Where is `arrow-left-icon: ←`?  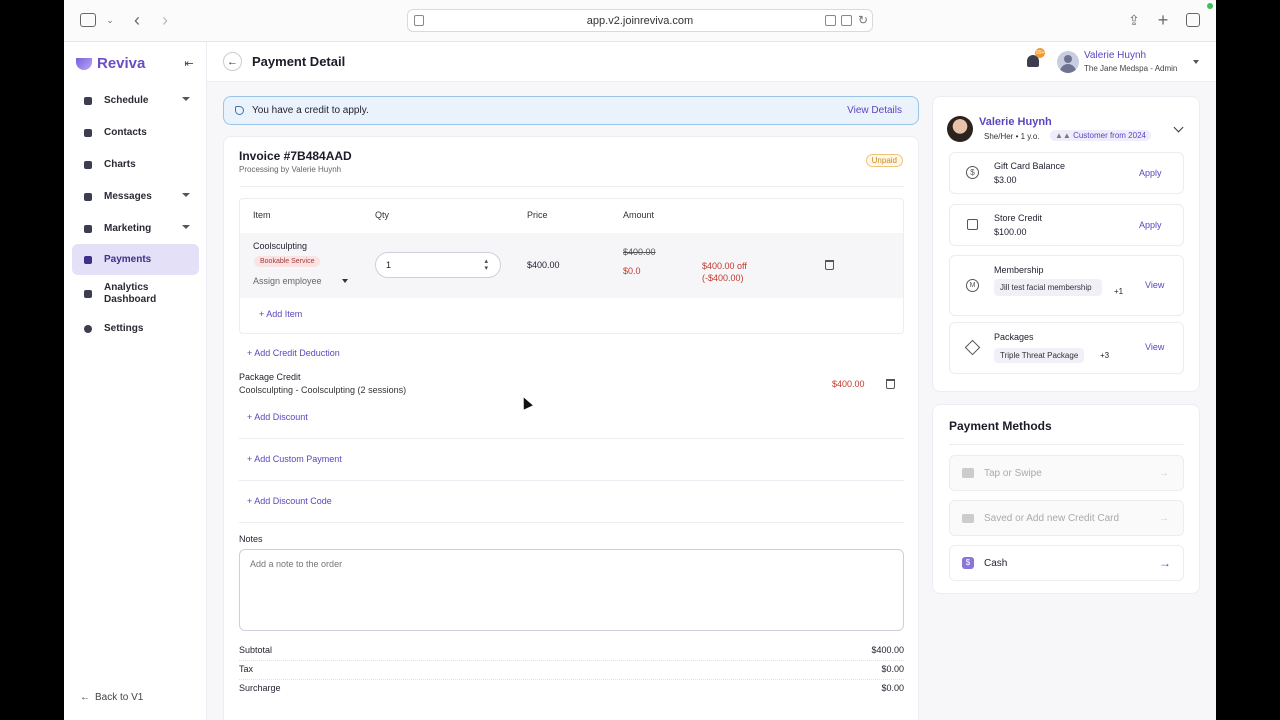
arrow-left-icon: ← is located at coordinates (232, 61).